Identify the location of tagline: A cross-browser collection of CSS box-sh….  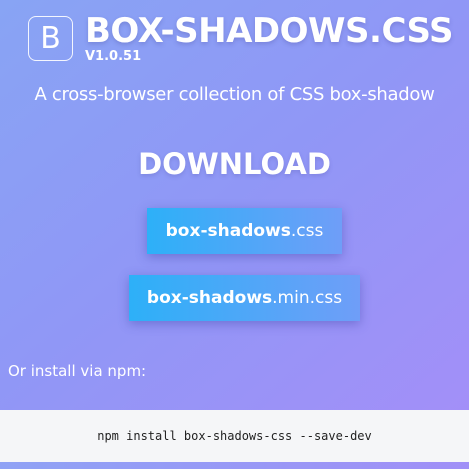
(234, 94).